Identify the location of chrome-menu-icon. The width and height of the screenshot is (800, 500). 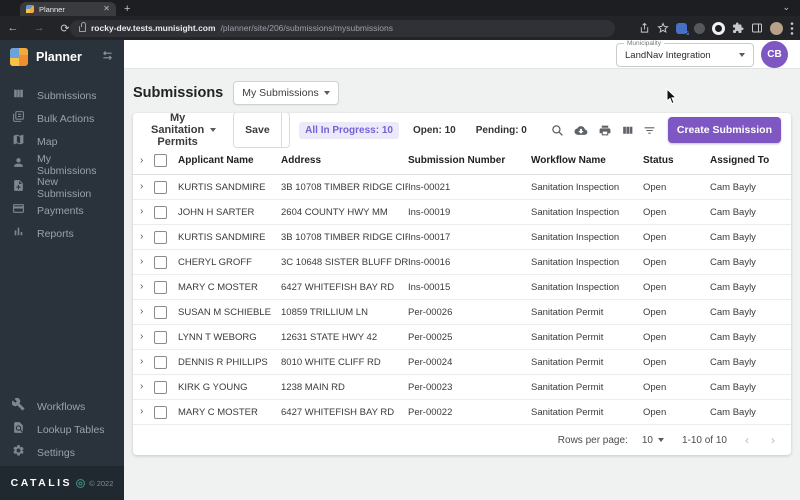
(792, 28).